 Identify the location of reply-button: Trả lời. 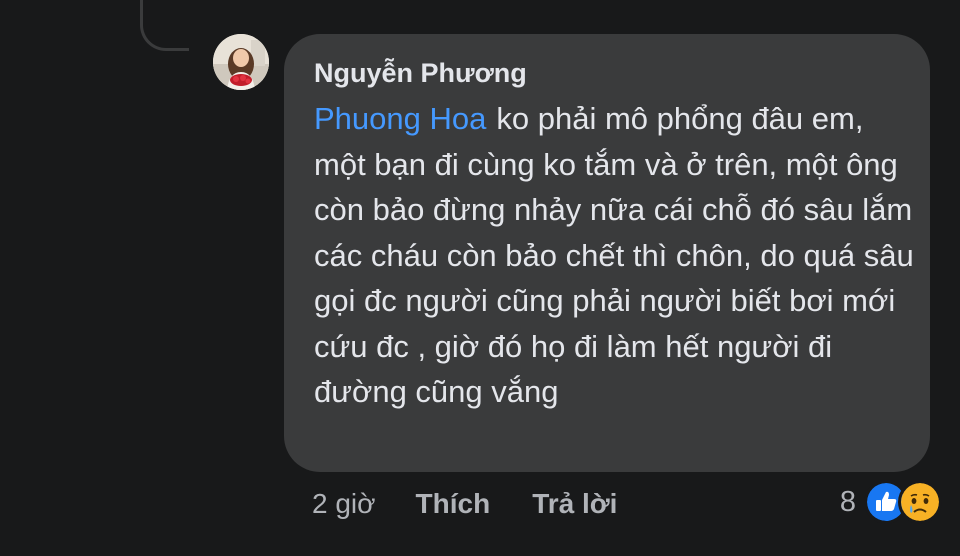
(574, 504).